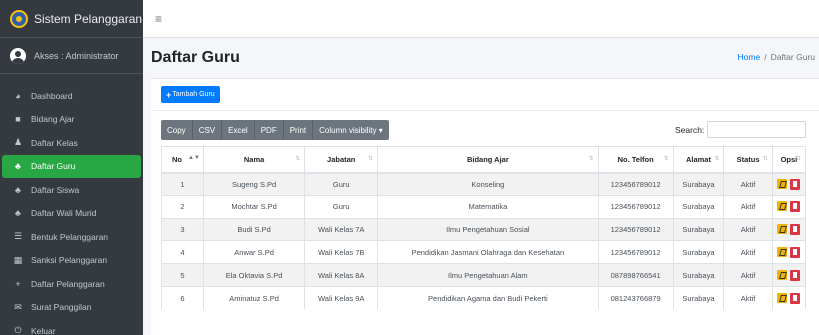 This screenshot has width=819, height=335. I want to click on sidebar-item-label: Keluar, so click(43, 330).